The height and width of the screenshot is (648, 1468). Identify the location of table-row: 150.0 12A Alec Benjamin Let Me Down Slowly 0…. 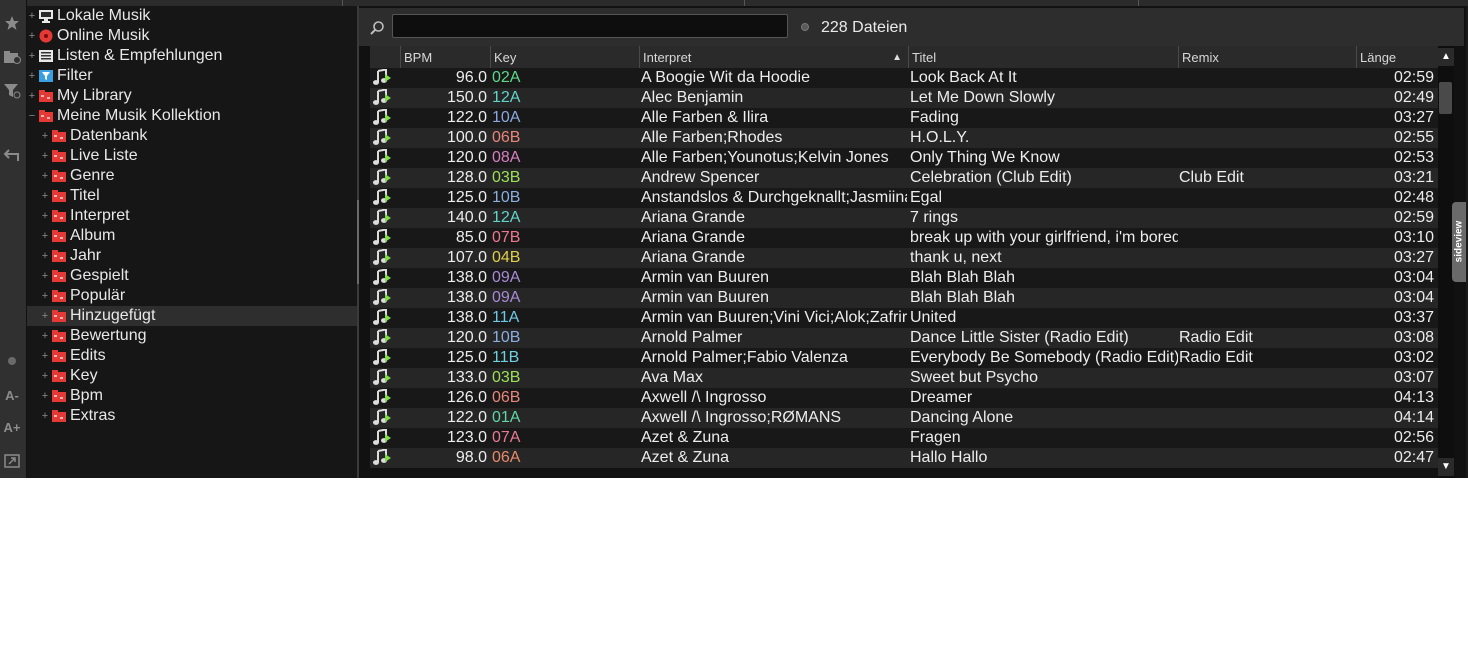
(904, 98).